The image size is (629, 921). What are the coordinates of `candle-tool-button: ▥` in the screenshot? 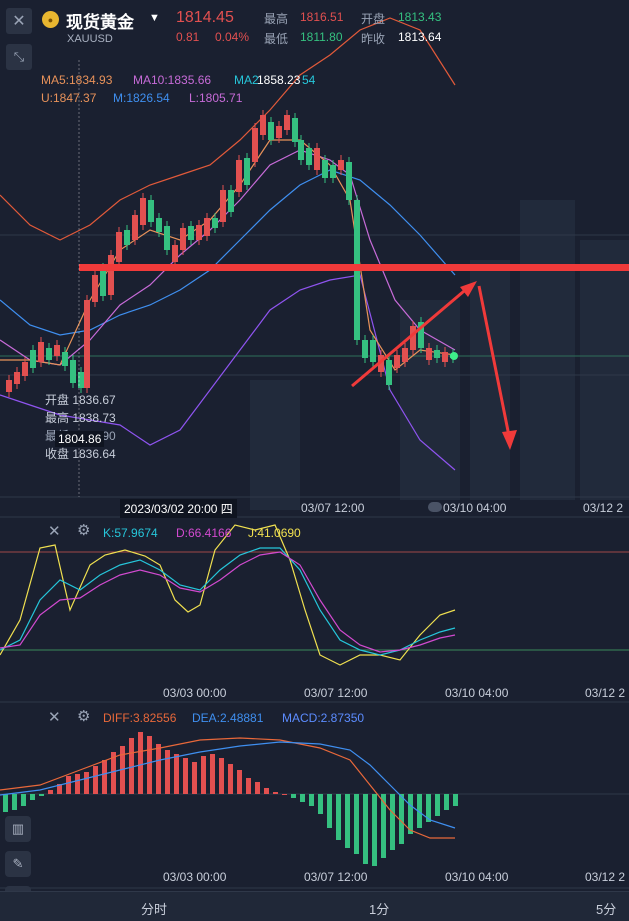 It's located at (18, 829).